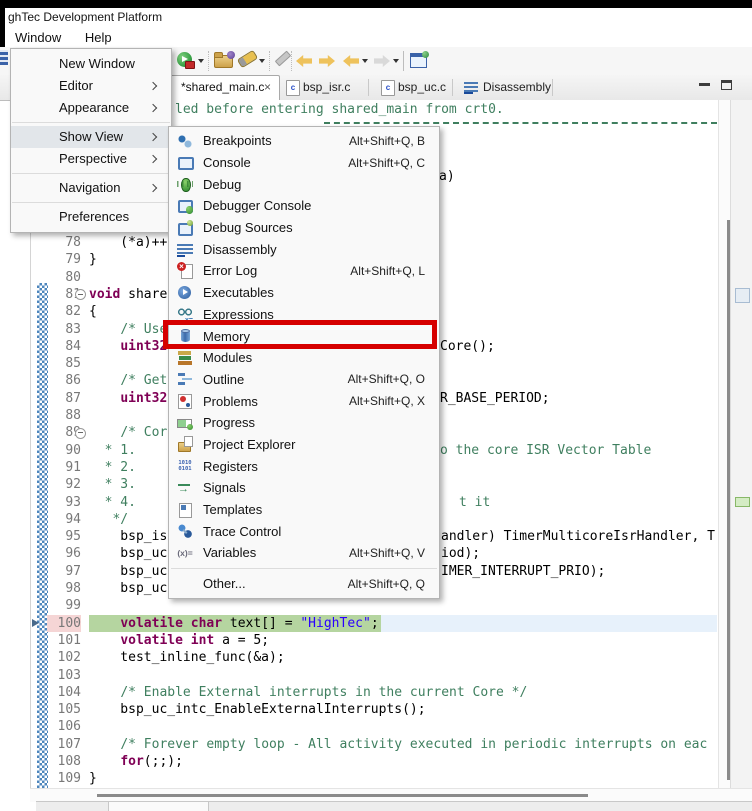 The image size is (752, 811). What do you see at coordinates (368, 87) in the screenshot?
I see `tab-divider` at bounding box center [368, 87].